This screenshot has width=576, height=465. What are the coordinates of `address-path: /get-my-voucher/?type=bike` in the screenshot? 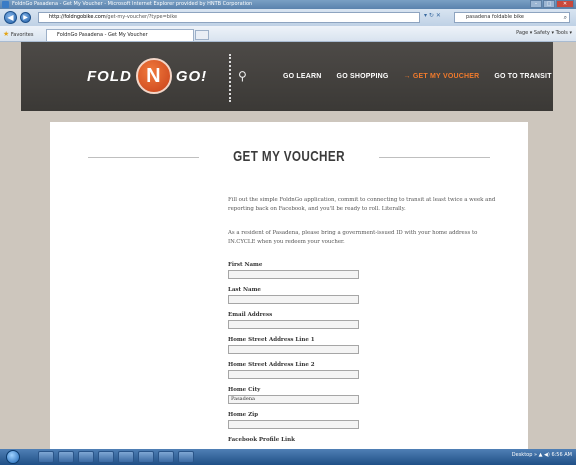 It's located at (141, 17).